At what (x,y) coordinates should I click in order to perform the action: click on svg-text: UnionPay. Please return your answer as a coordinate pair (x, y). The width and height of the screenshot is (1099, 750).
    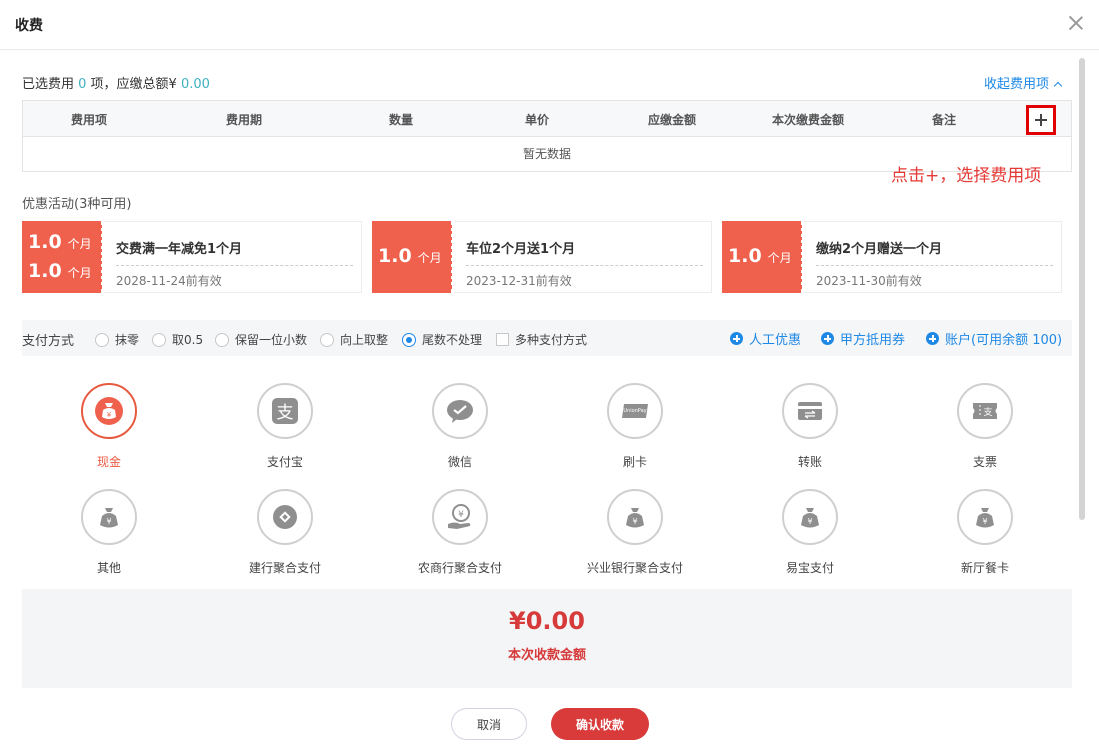
    Looking at the image, I should click on (634, 411).